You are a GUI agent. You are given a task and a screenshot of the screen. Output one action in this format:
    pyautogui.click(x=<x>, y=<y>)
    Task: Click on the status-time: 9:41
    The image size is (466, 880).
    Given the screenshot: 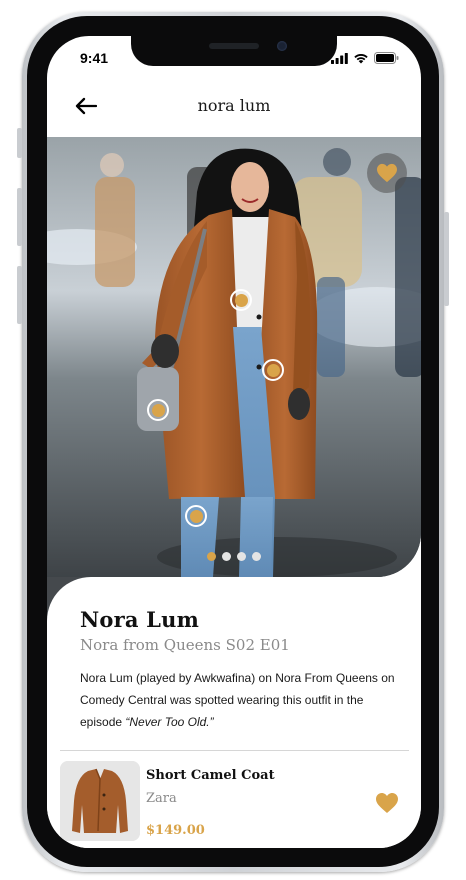 What is the action you would take?
    pyautogui.click(x=94, y=58)
    